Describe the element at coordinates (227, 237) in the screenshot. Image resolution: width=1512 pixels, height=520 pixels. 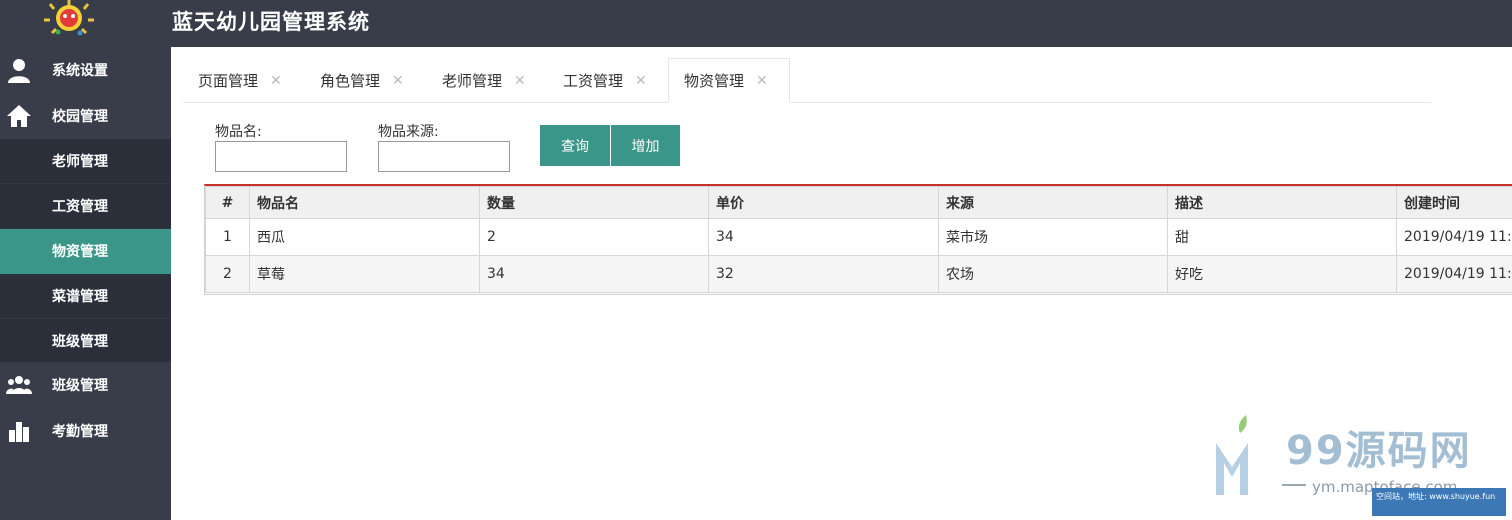
I see `table-cell: 1` at that location.